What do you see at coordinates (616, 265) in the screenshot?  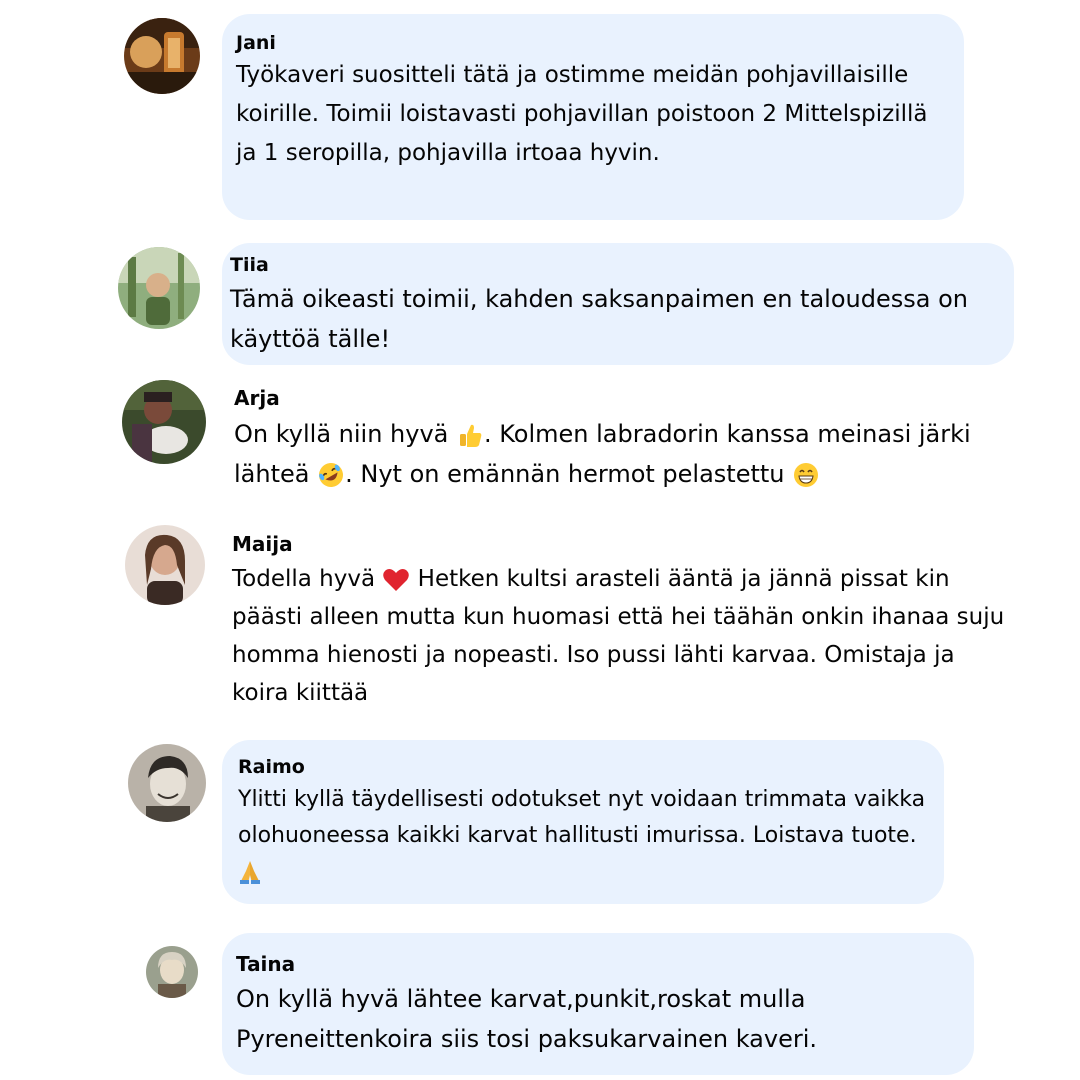 I see `comment-author: Tiia` at bounding box center [616, 265].